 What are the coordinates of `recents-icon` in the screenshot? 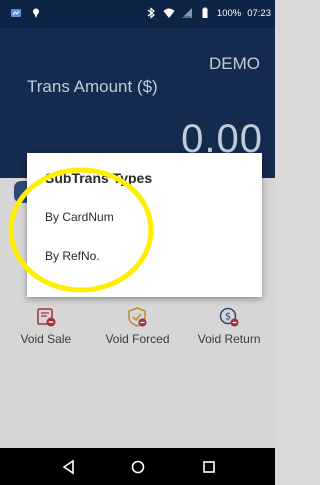 It's located at (209, 467).